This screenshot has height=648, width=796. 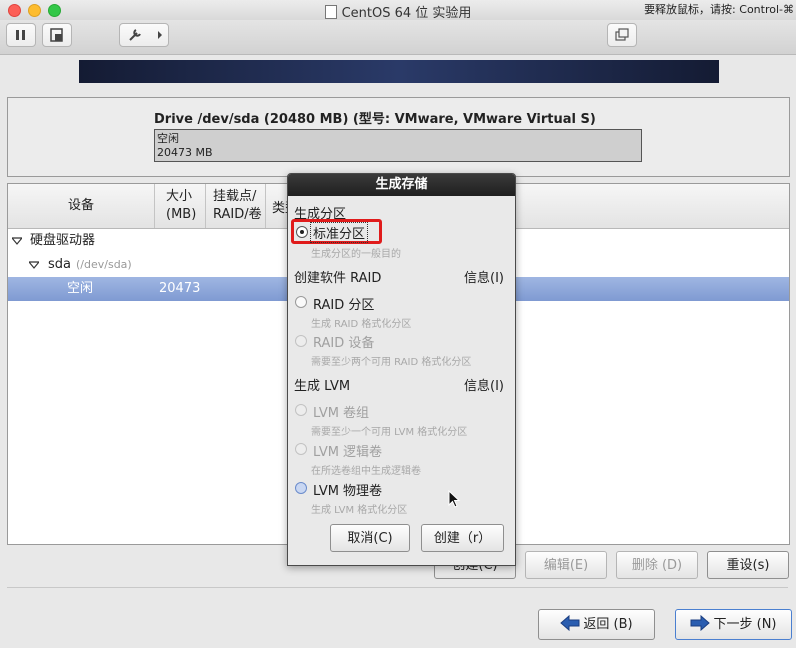 I want to click on radio-selected-dot, so click(x=302, y=232).